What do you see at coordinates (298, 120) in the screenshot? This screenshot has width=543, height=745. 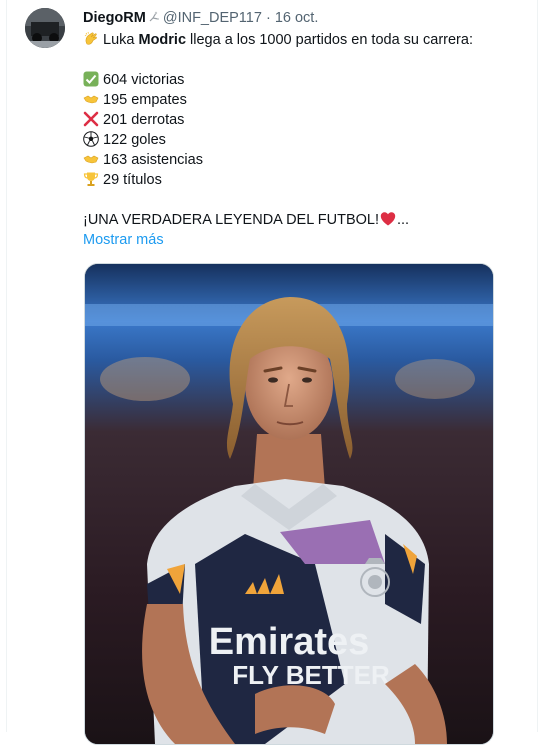 I see `stat-defeats: 201 derrotas` at bounding box center [298, 120].